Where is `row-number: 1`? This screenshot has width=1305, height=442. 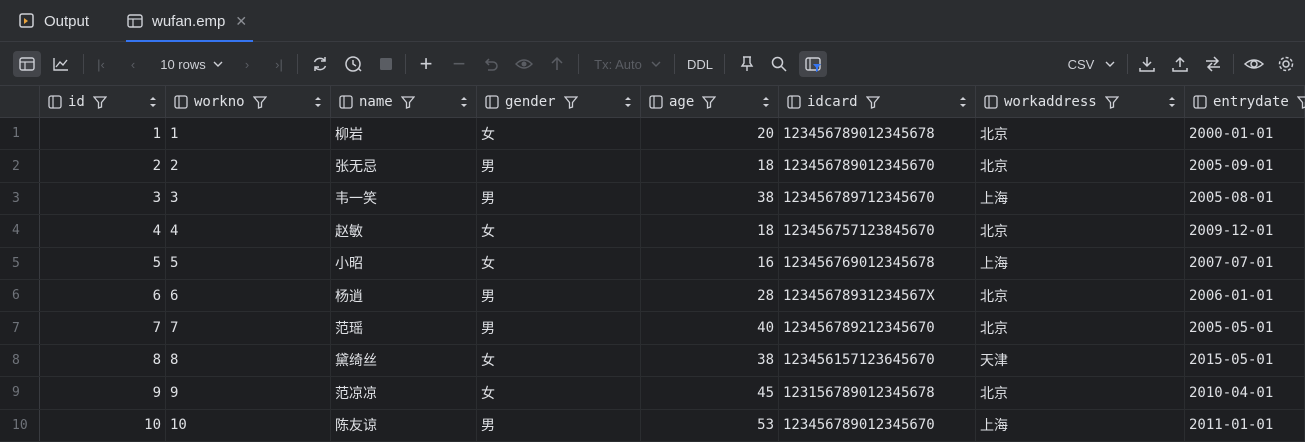
row-number: 1 is located at coordinates (20, 134).